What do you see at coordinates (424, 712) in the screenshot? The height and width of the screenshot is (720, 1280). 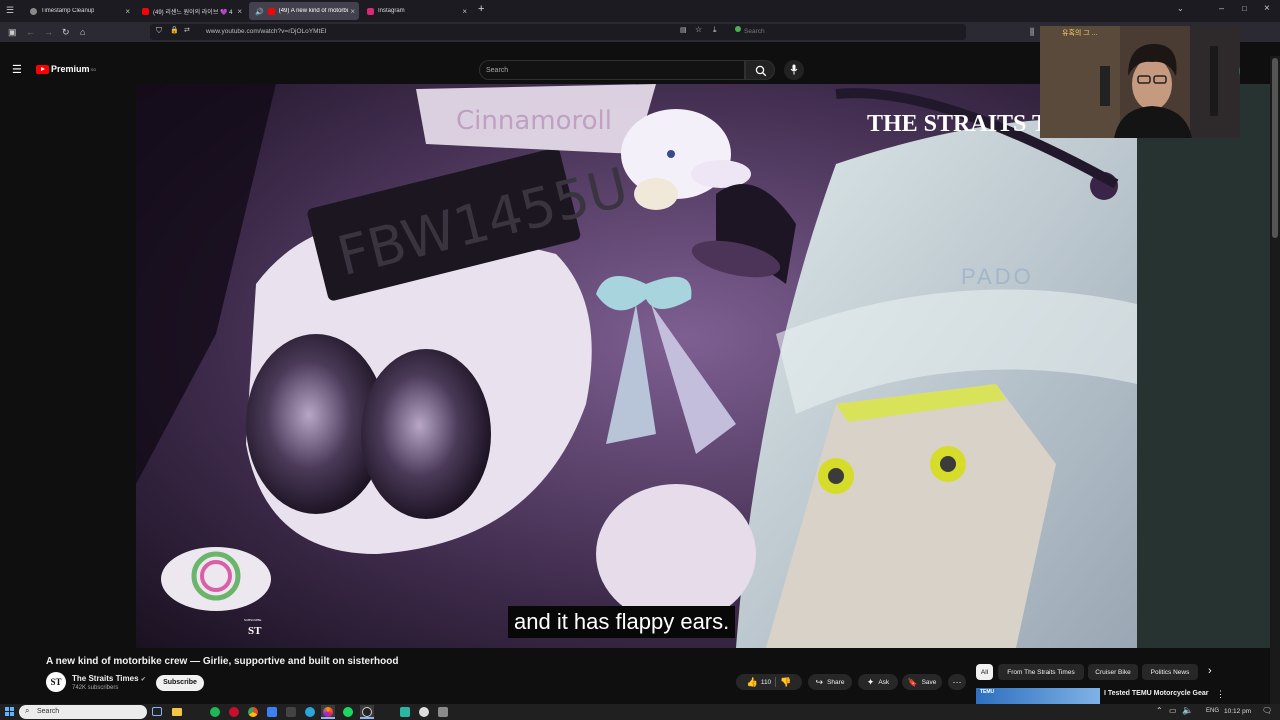 I see `app-icon-white` at bounding box center [424, 712].